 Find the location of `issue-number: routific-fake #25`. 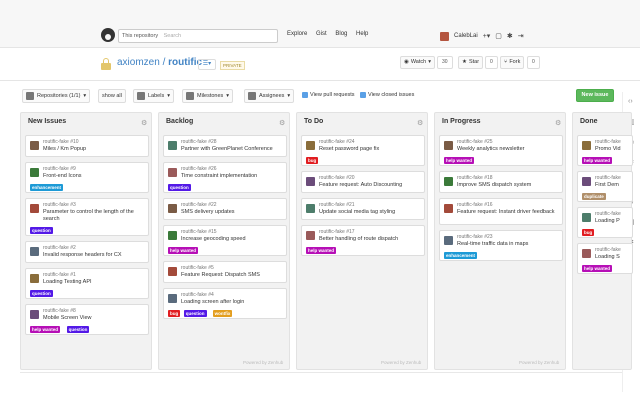

issue-number: routific-fake #25 is located at coordinates (475, 142).